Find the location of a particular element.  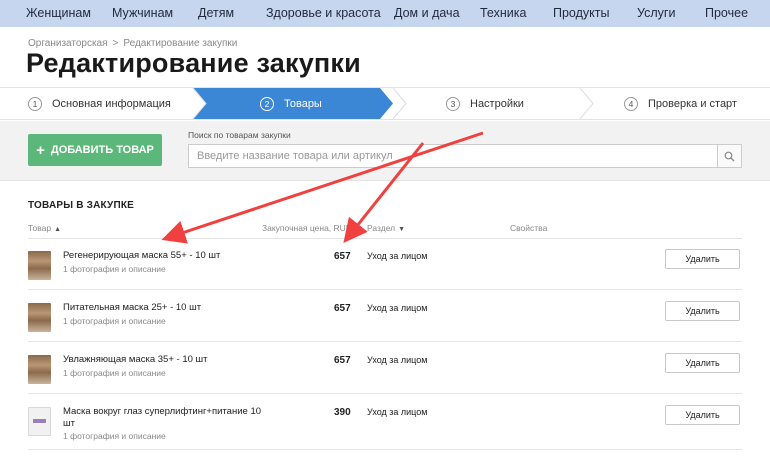

step-review-start: 4 Проверка и старт is located at coordinates (680, 103).